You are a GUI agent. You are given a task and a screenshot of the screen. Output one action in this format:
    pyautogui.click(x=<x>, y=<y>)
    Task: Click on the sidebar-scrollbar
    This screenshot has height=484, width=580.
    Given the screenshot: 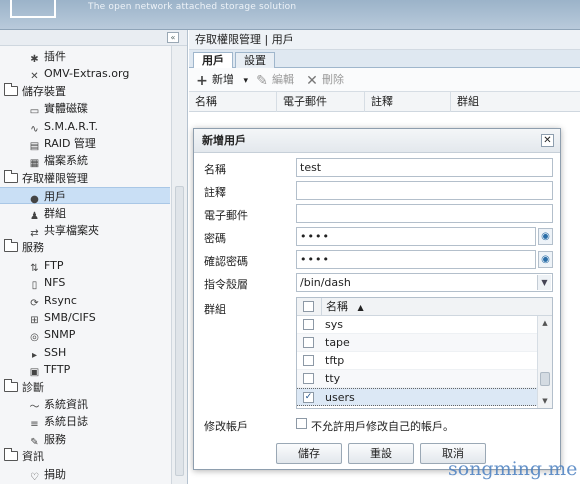 What is the action you would take?
    pyautogui.click(x=179, y=265)
    